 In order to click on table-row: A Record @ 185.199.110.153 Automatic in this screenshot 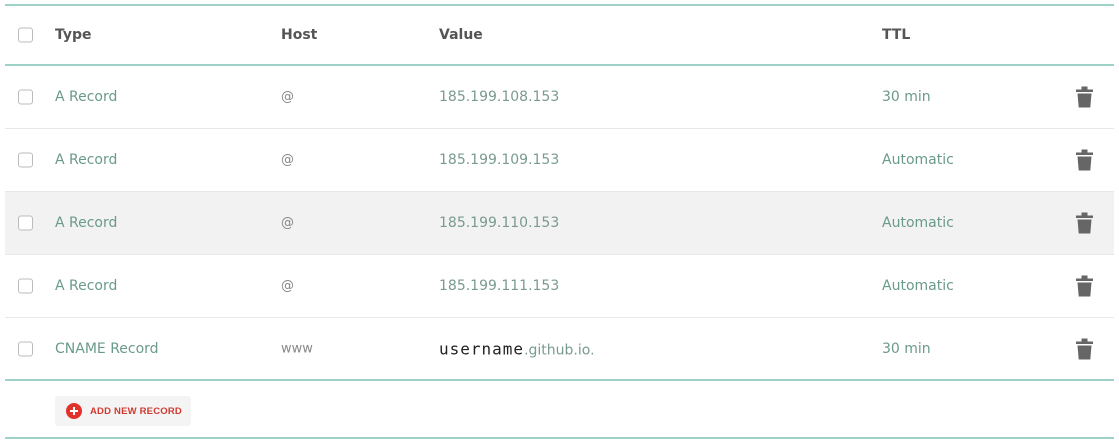, I will do `click(559, 223)`.